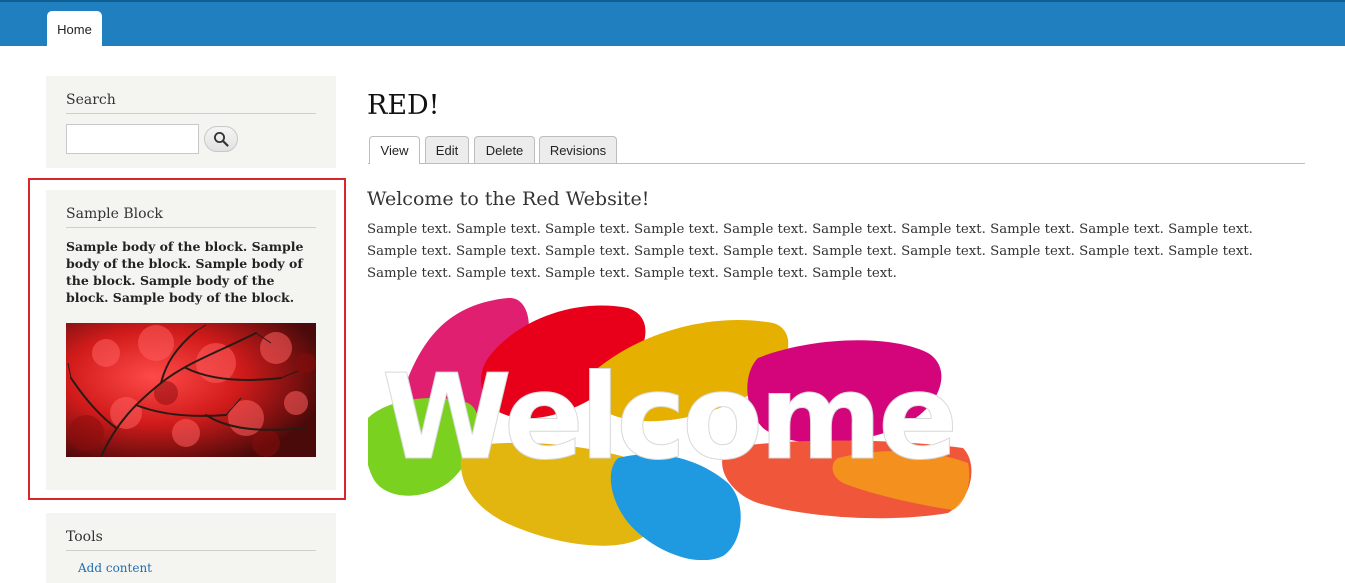 This screenshot has width=1345, height=583. I want to click on sample-block-title: Sample Block, so click(191, 217).